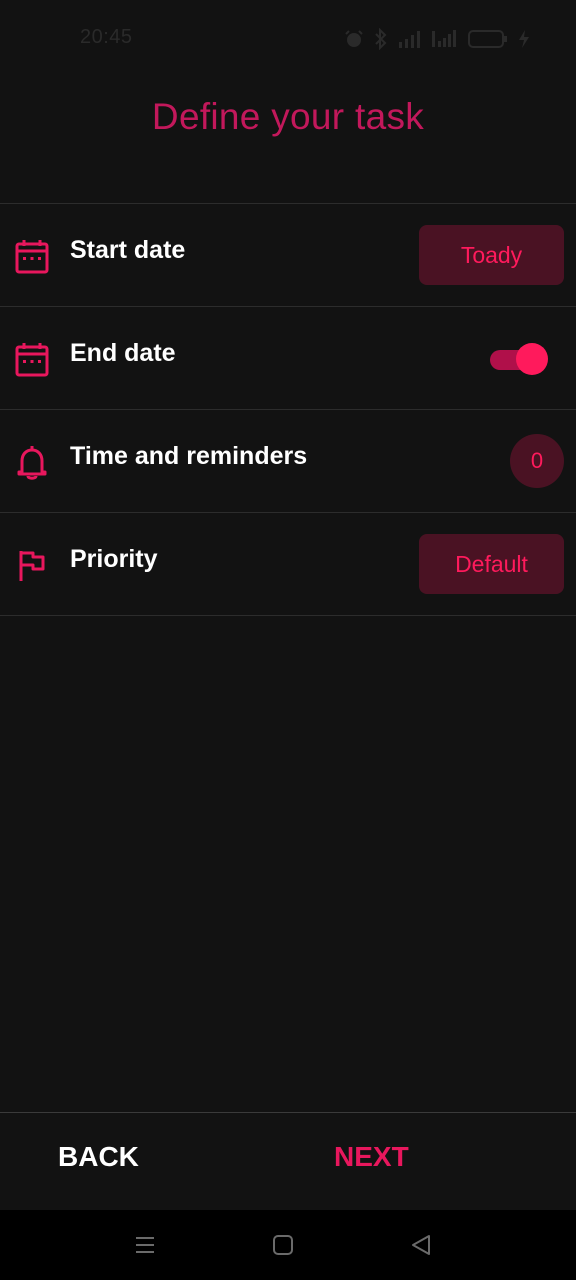 Image resolution: width=576 pixels, height=1280 pixels. What do you see at coordinates (106, 37) in the screenshot?
I see `status-time: 20:45` at bounding box center [106, 37].